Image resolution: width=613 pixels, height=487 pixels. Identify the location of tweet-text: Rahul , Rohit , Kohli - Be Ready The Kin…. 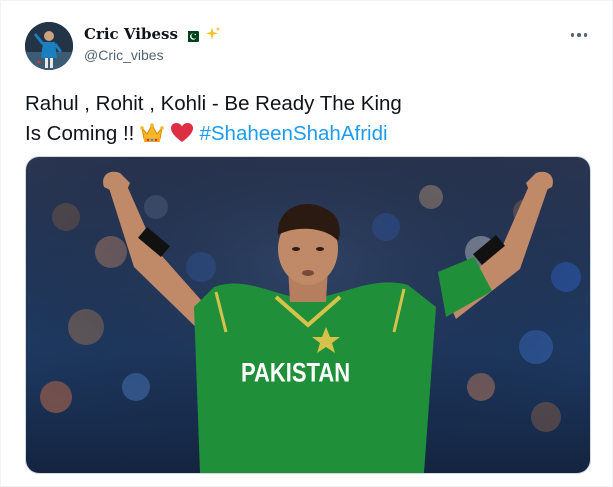
(305, 120).